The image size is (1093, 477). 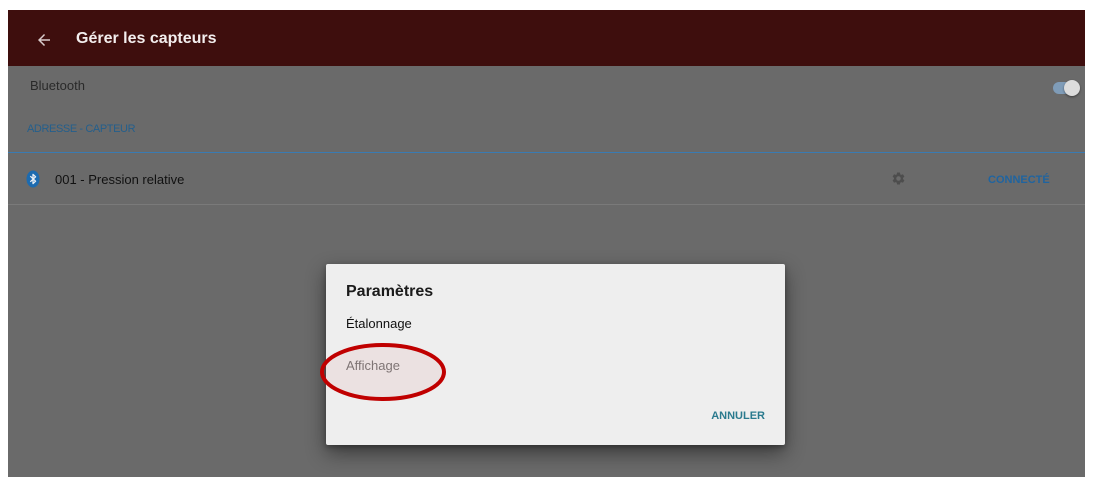 I want to click on gear-icon, so click(x=898, y=178).